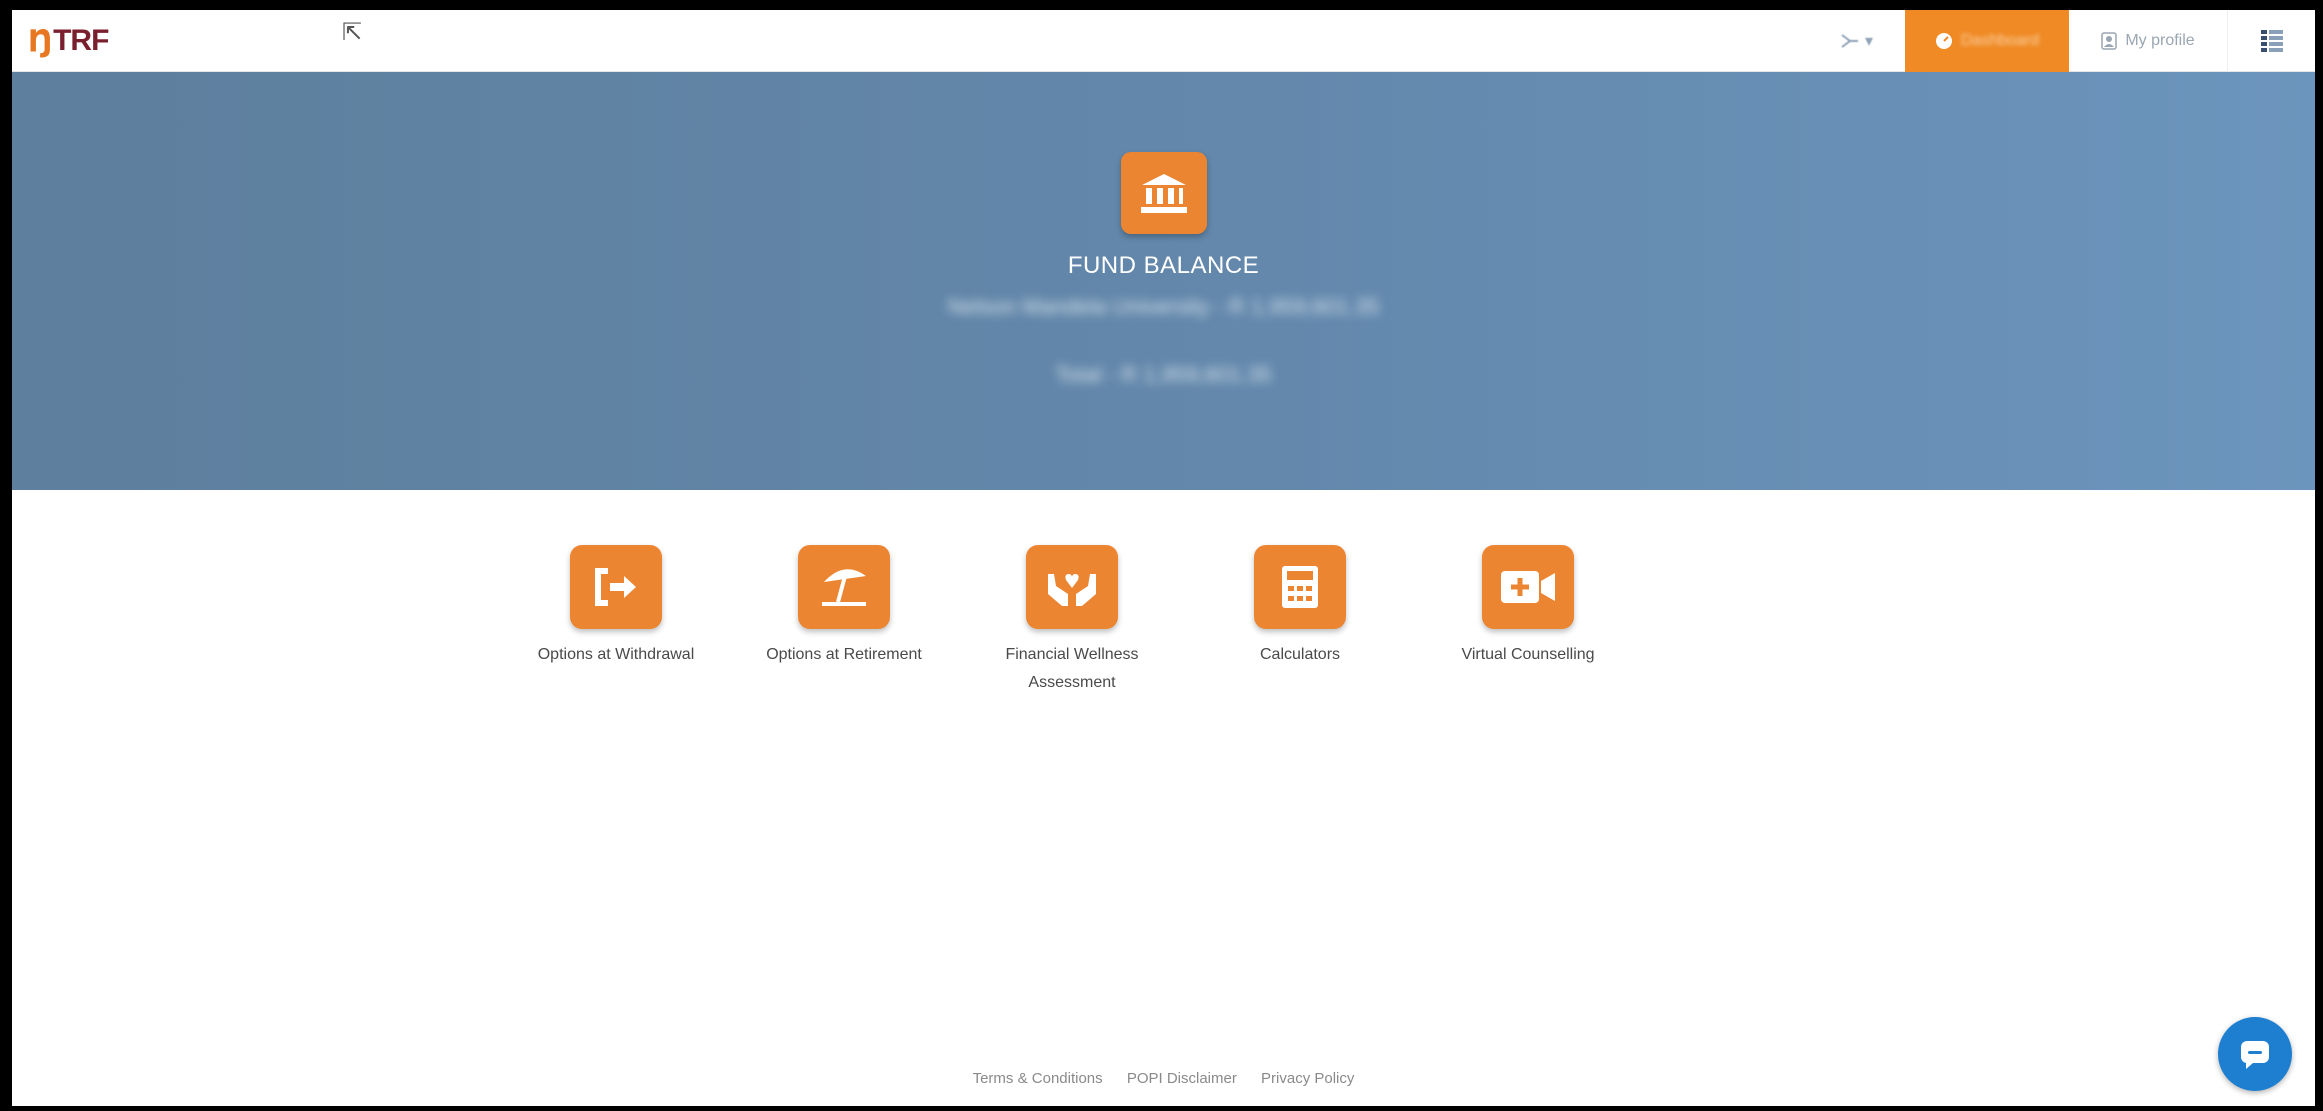 This screenshot has width=2323, height=1111. I want to click on tile-label: Financial Wellness Assessment, so click(1072, 668).